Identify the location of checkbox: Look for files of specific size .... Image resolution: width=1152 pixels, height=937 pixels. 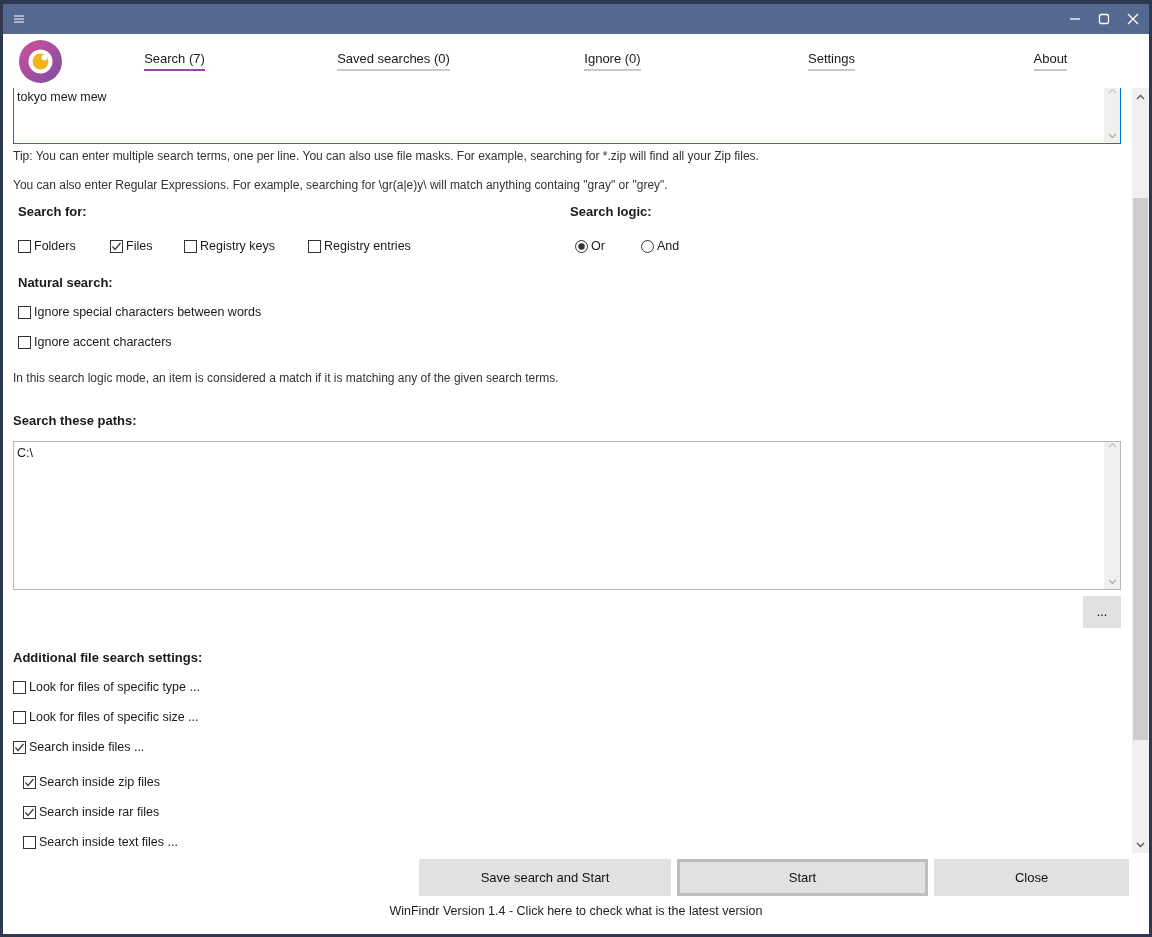
(106, 717).